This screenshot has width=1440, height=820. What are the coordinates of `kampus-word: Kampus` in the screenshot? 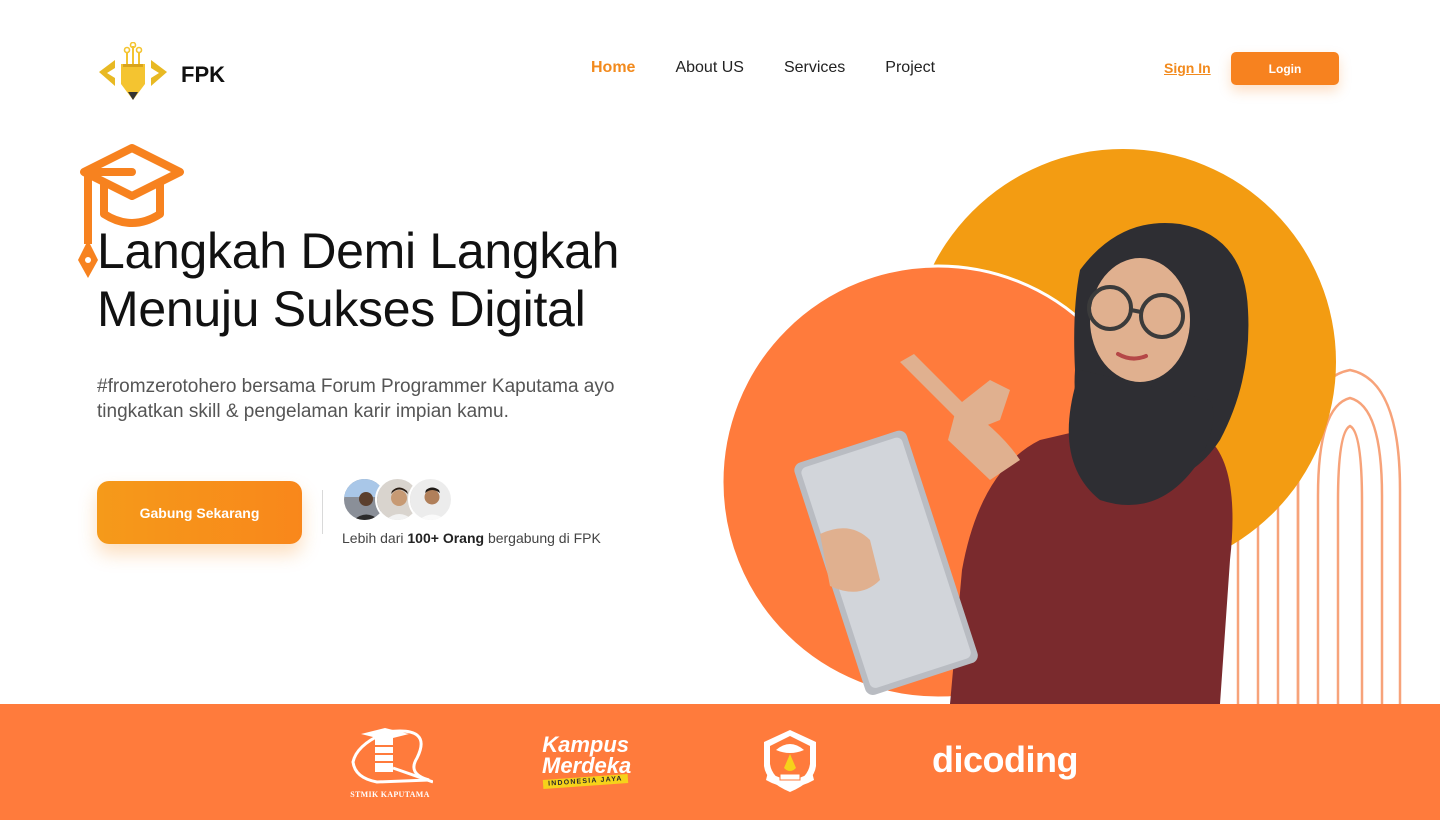 It's located at (586, 744).